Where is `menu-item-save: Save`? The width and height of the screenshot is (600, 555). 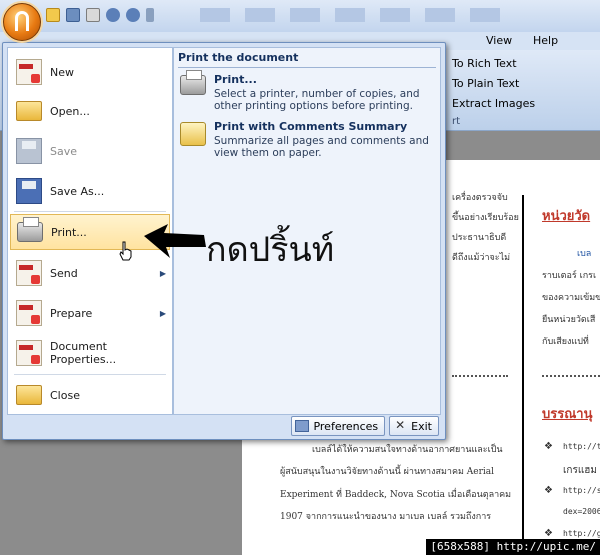 menu-item-save: Save is located at coordinates (90, 151).